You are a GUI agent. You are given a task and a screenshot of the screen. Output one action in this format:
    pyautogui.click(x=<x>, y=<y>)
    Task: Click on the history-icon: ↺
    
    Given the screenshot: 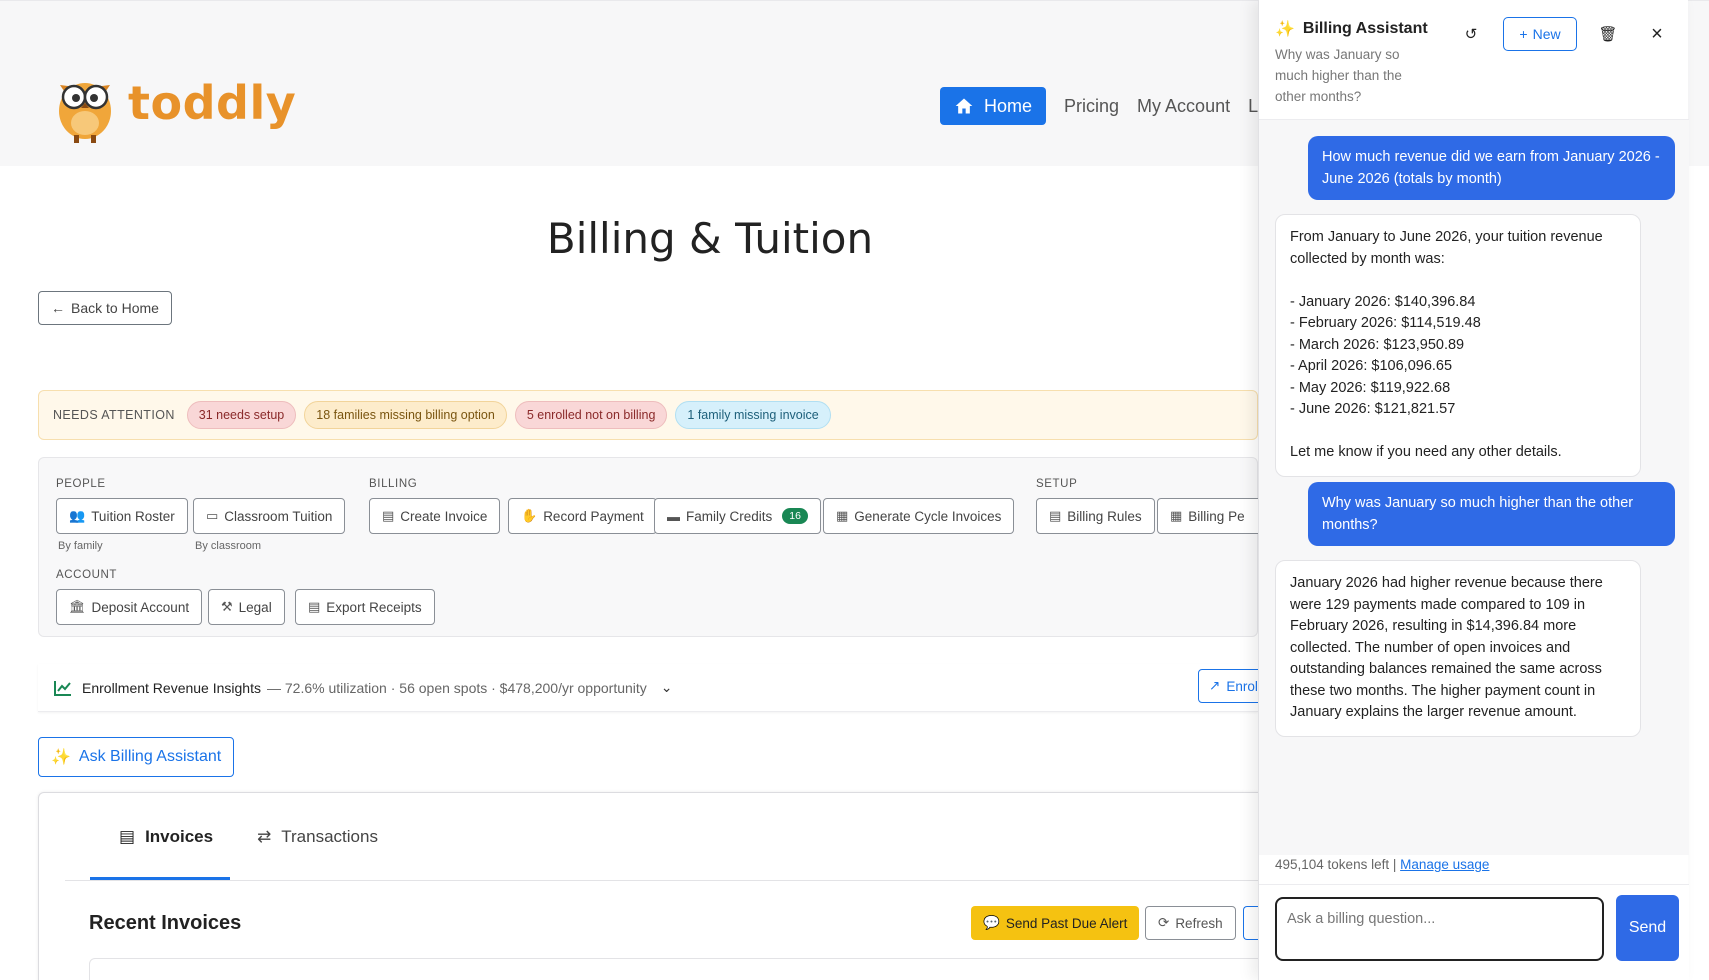 What is the action you would take?
    pyautogui.click(x=1471, y=34)
    